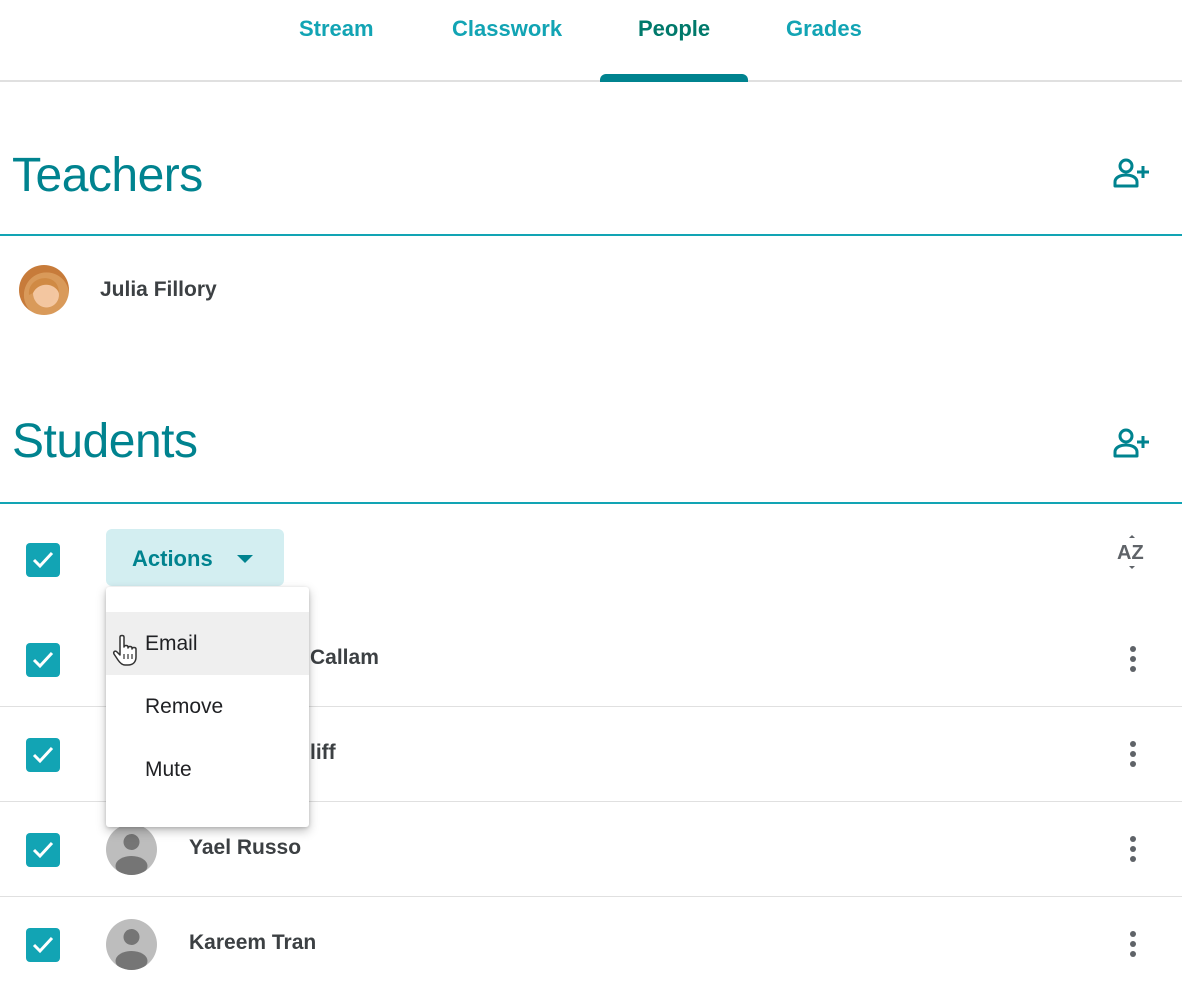 This screenshot has width=1182, height=998. I want to click on teachers-divider, so click(591, 235).